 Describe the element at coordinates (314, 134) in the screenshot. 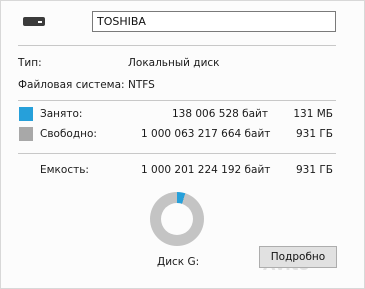

I see `free-size: 931 ГБ` at that location.